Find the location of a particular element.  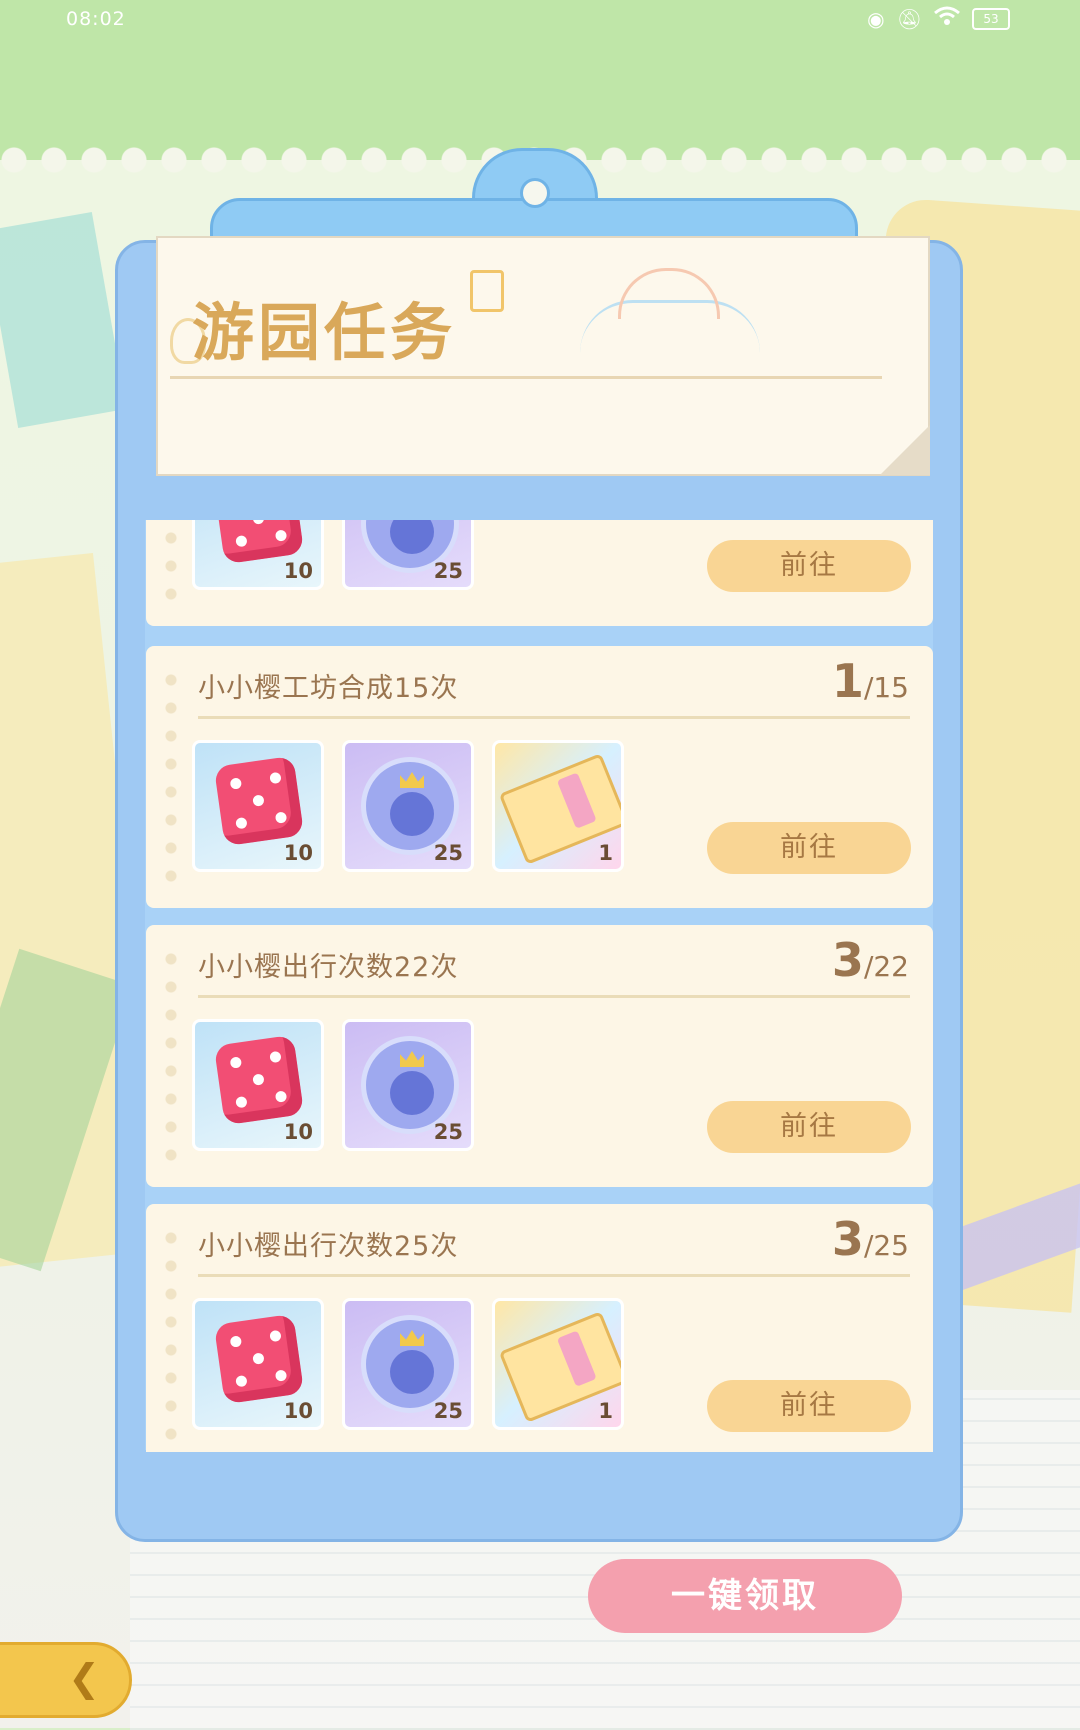

page-title: 游园任务 is located at coordinates (324, 332).